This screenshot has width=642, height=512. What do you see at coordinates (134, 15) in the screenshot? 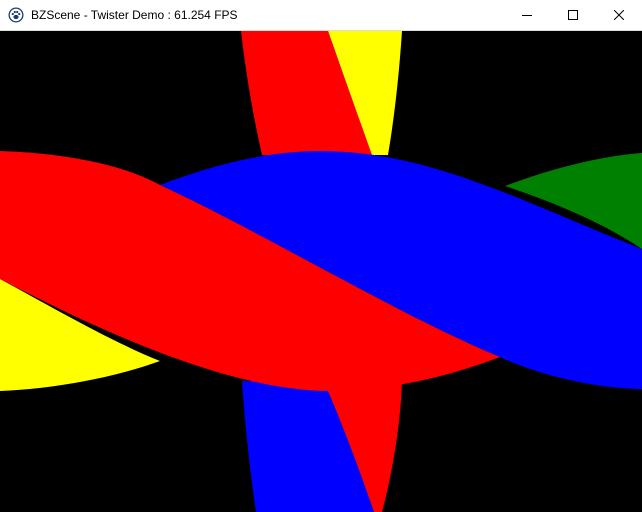
I see `window-title: BZScene - Twister Demo : 61.254 FPS` at bounding box center [134, 15].